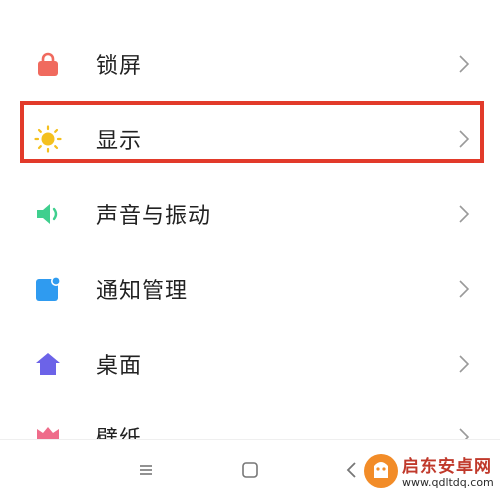  What do you see at coordinates (252, 132) in the screenshot?
I see `highlight-box` at bounding box center [252, 132].